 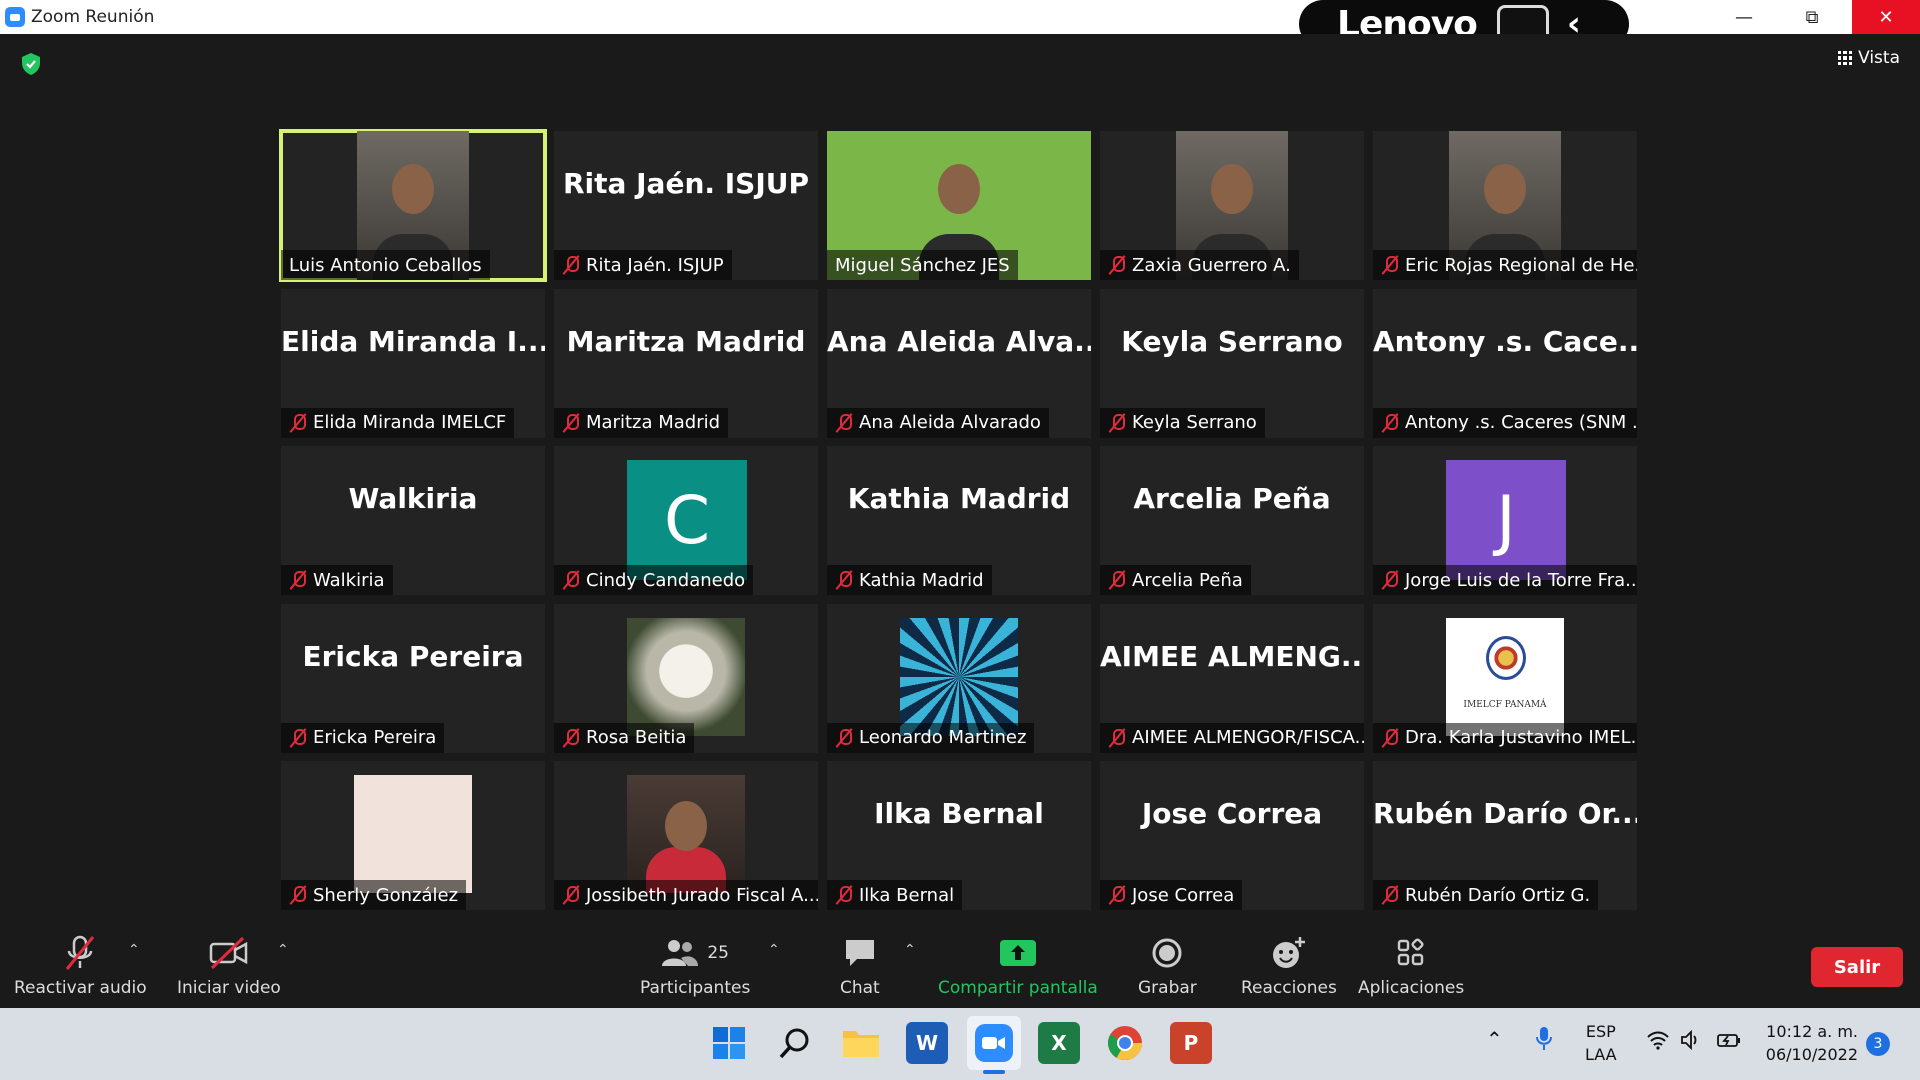 I want to click on apps-button: Aplicaciones, so click(x=1411, y=965).